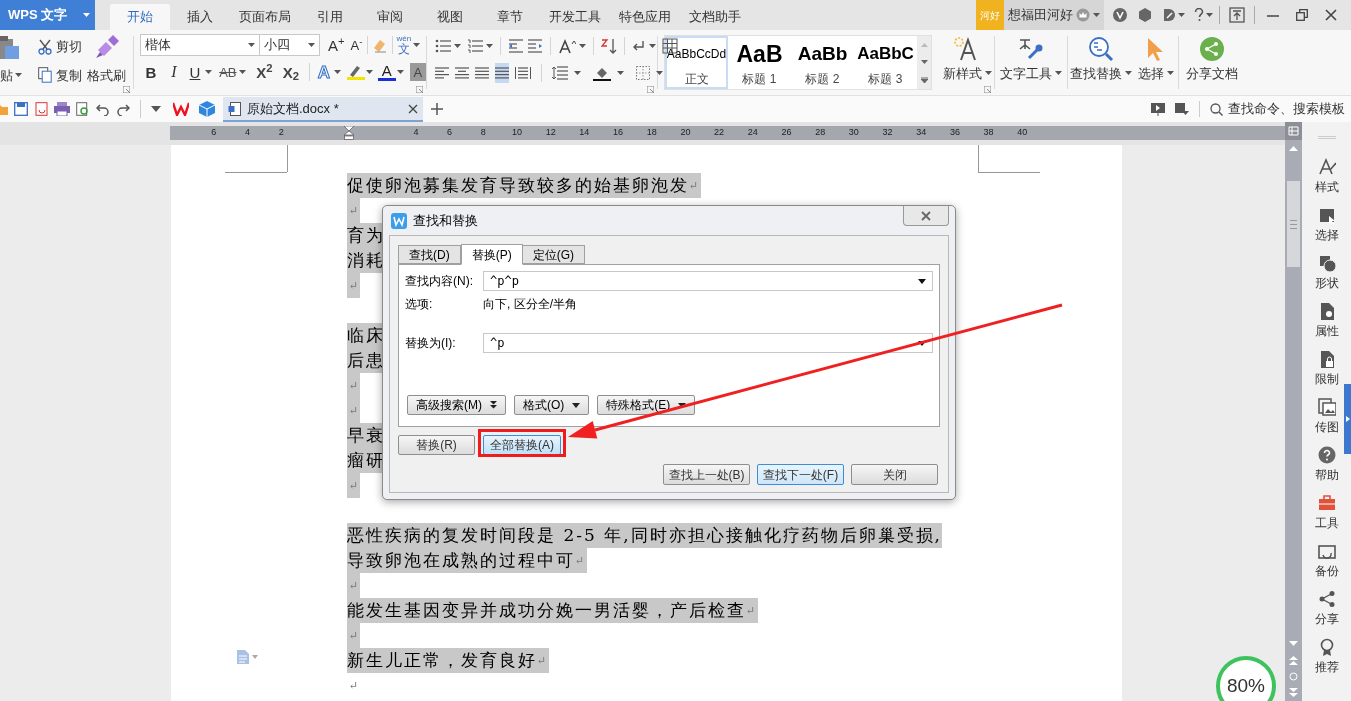 The height and width of the screenshot is (701, 1351). What do you see at coordinates (708, 281) in the screenshot?
I see `find-field: ^p^p` at bounding box center [708, 281].